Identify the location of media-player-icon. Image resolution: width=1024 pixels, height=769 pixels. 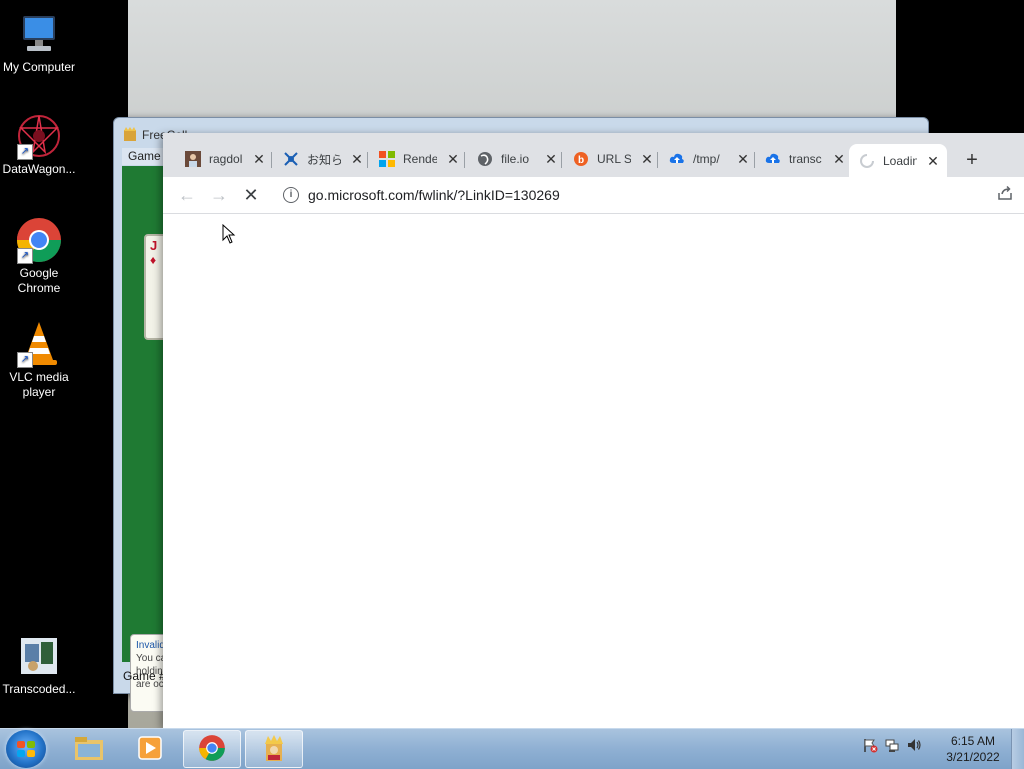
(150, 749).